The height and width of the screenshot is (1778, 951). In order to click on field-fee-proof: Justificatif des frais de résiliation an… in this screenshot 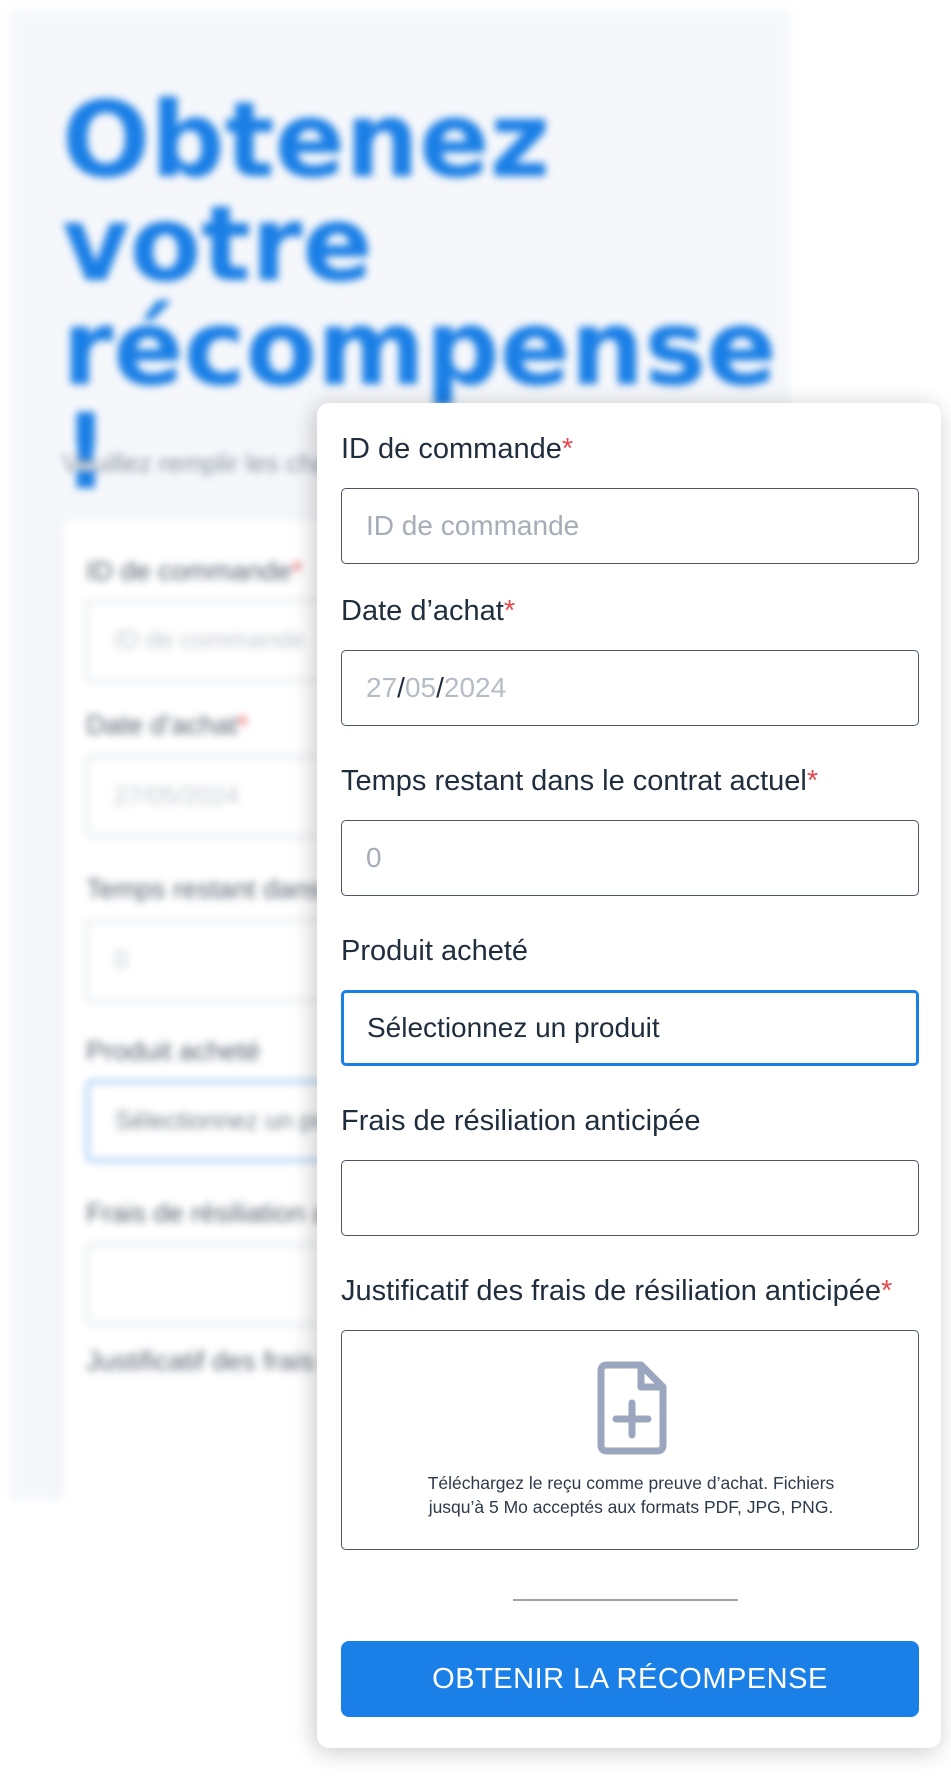, I will do `click(630, 1411)`.